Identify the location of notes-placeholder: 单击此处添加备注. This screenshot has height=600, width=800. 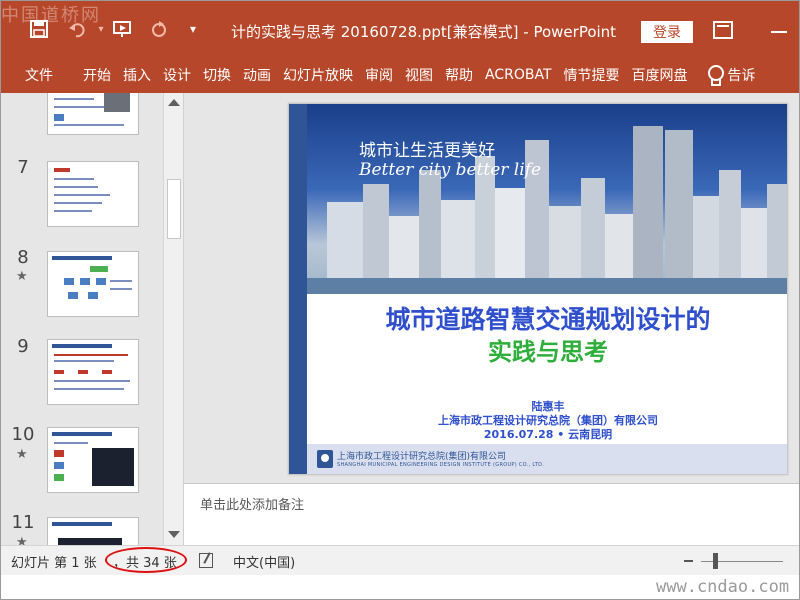
(252, 503).